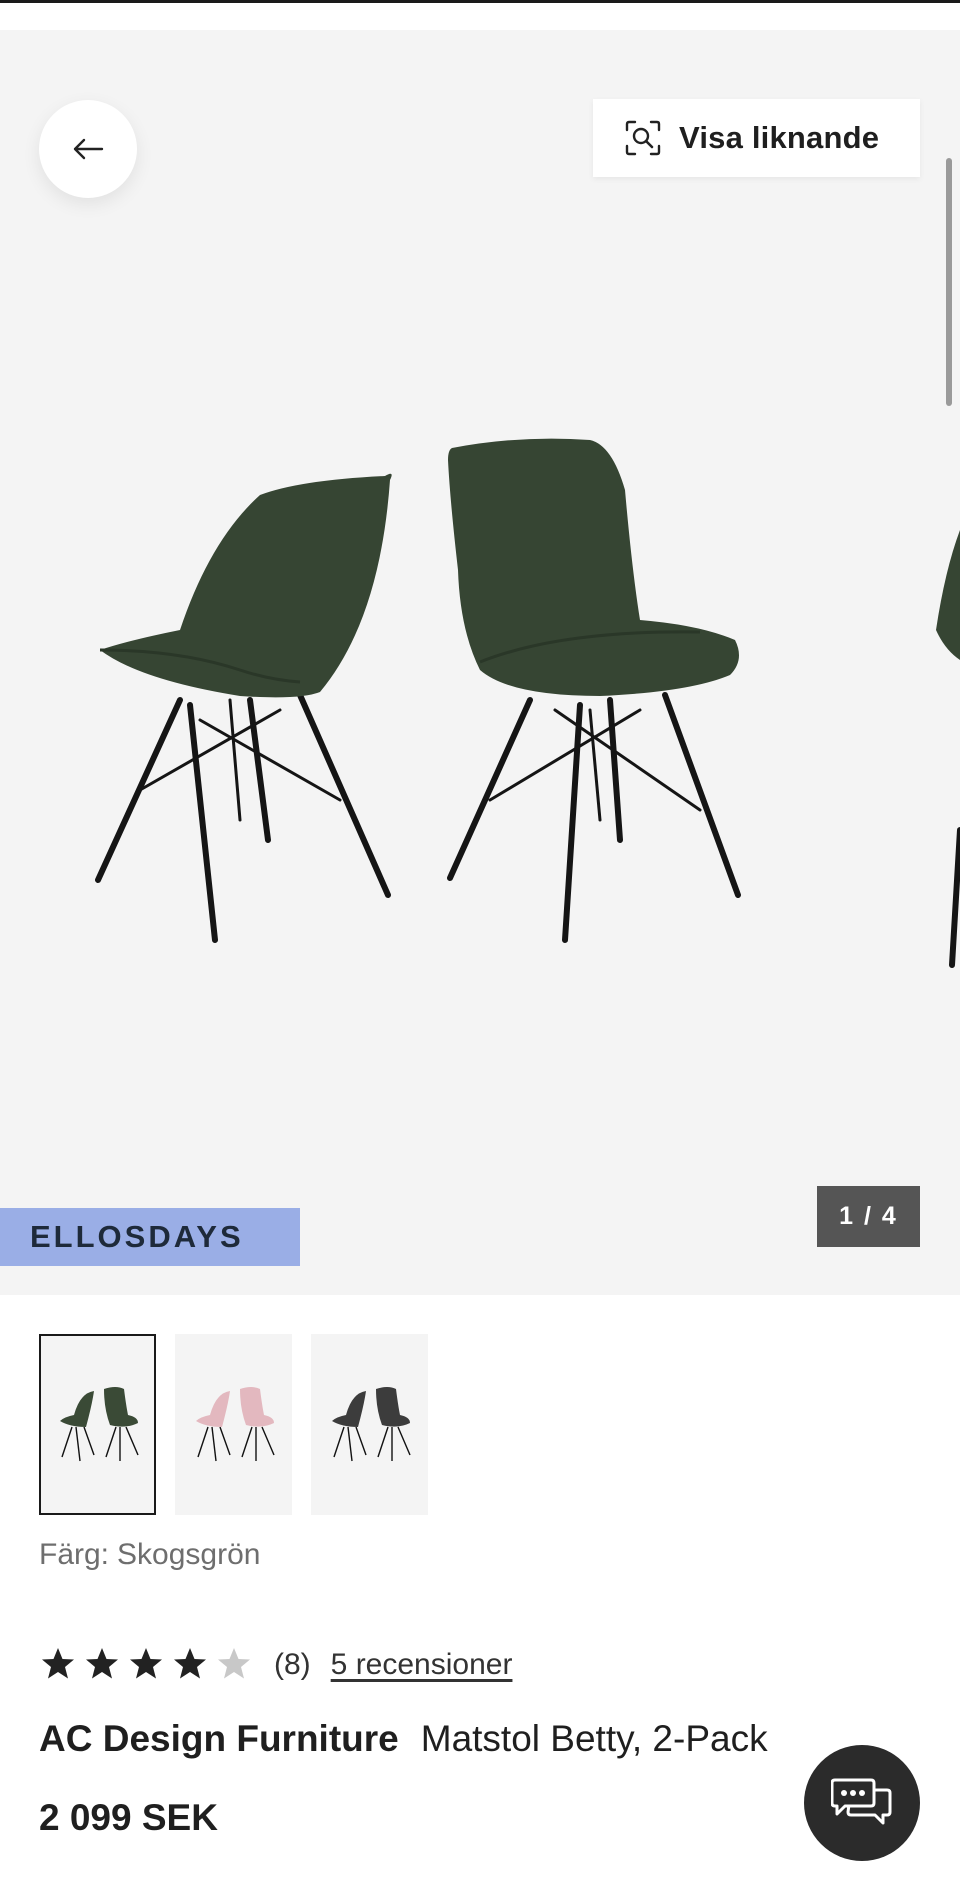  Describe the element at coordinates (189, 1554) in the screenshot. I see `color-value: Skogsgrön` at that location.